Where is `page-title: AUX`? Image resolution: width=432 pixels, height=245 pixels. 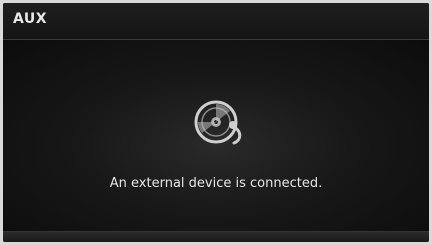
page-title: AUX is located at coordinates (30, 19).